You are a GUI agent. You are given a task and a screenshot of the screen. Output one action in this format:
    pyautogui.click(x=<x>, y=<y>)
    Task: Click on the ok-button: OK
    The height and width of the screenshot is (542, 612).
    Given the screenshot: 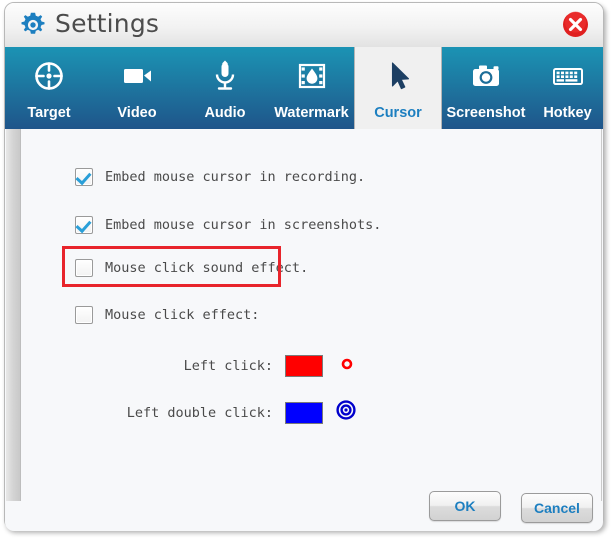 What is the action you would take?
    pyautogui.click(x=465, y=506)
    